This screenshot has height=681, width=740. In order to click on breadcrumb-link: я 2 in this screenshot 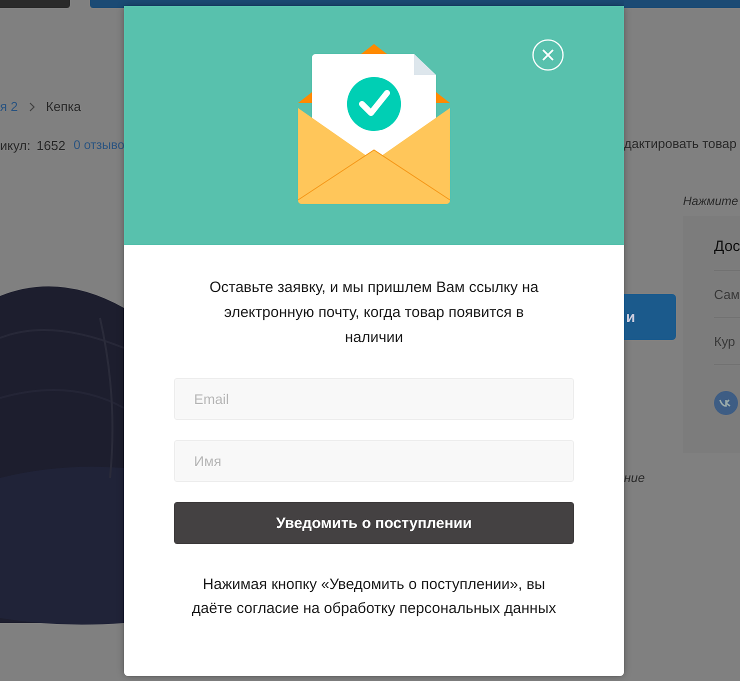, I will do `click(9, 106)`.